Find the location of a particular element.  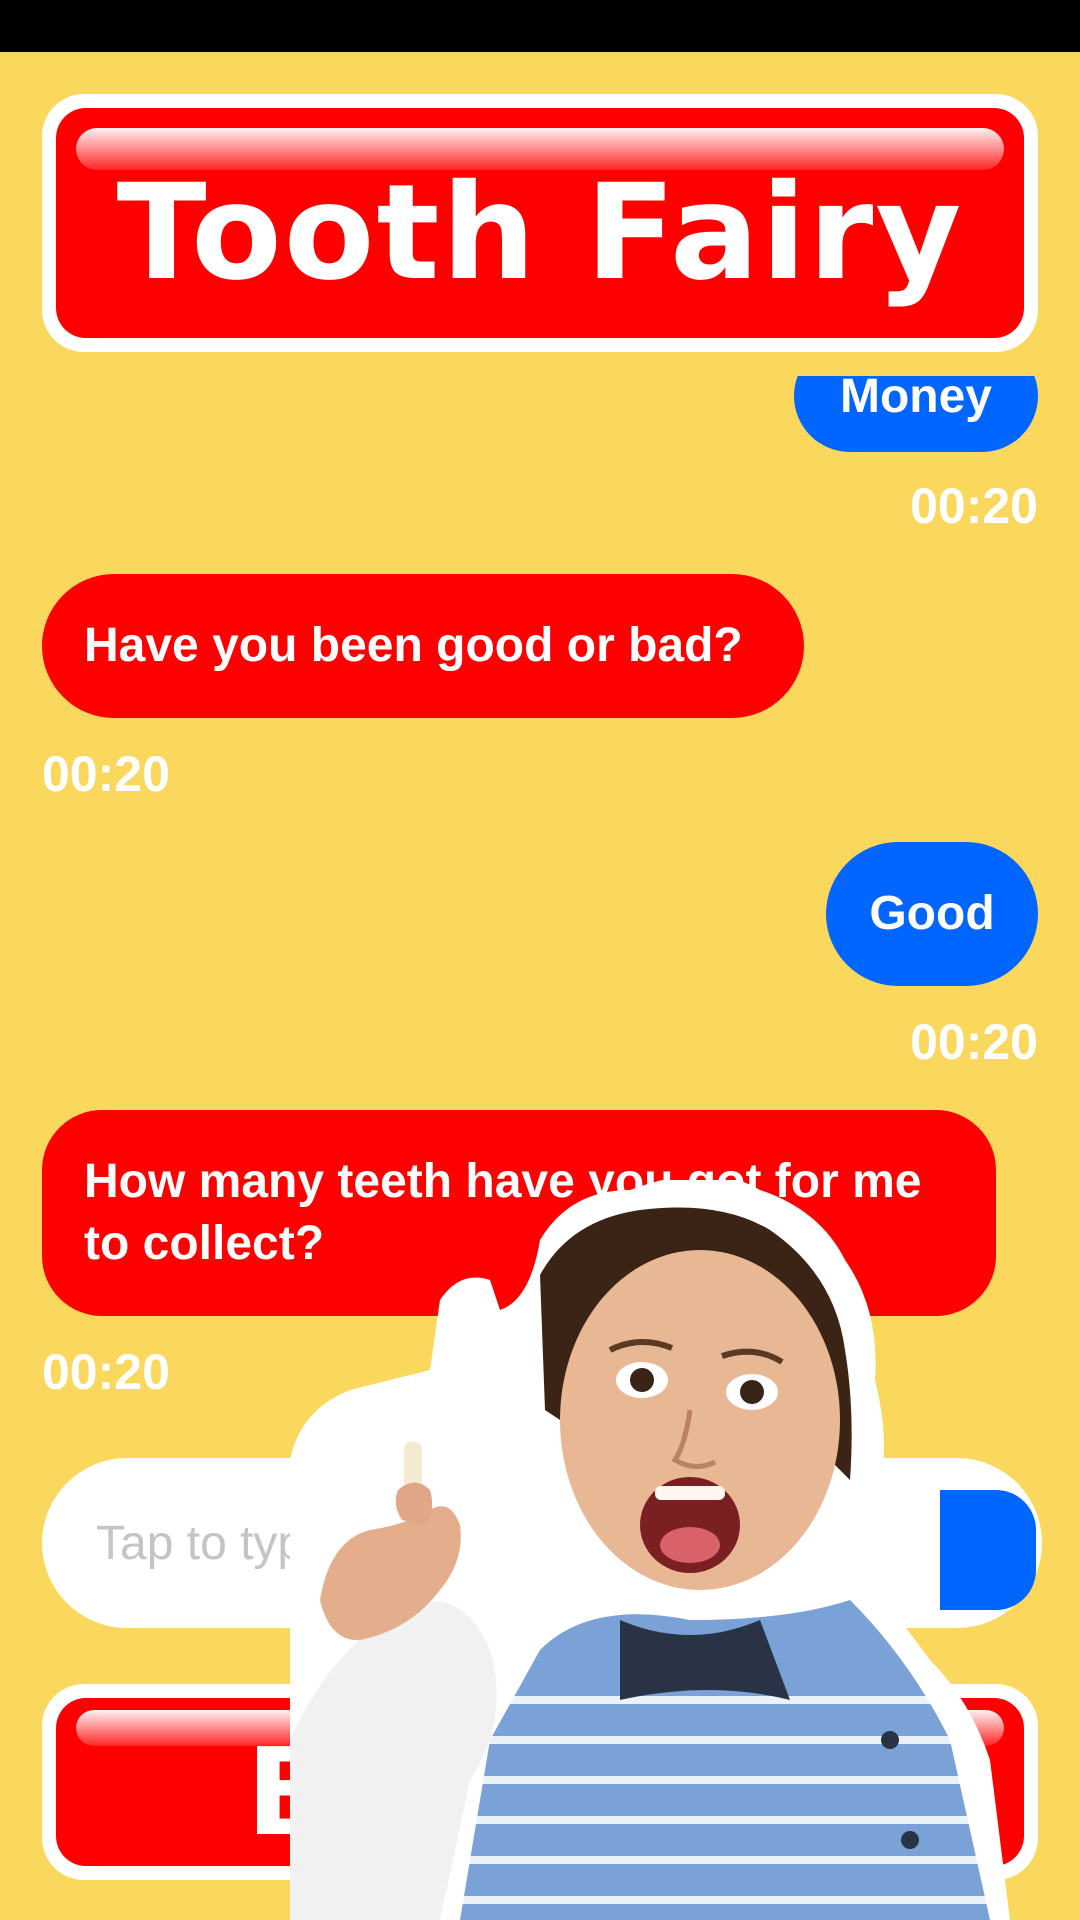

message-text: Money is located at coordinates (915, 399).